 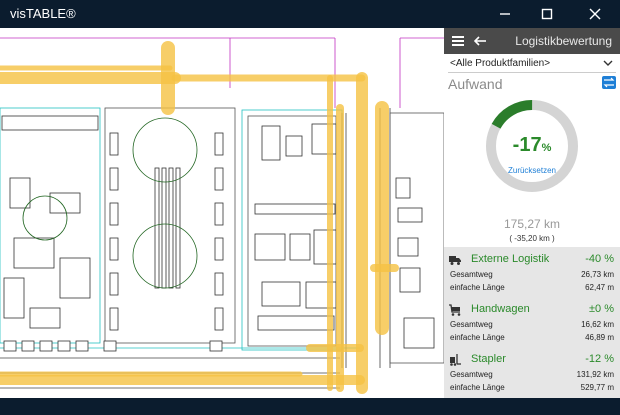 I want to click on truck-icon, so click(x=455, y=260).